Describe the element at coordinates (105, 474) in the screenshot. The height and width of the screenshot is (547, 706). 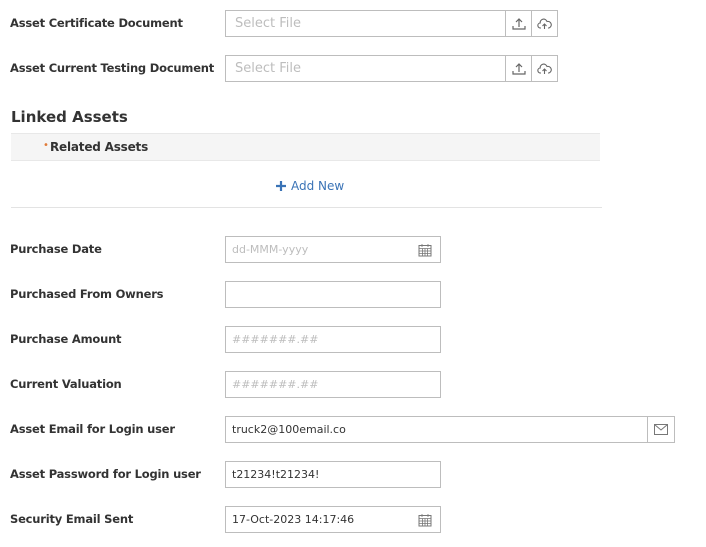
I see `asset-password-label: Asset Password for Login user` at that location.